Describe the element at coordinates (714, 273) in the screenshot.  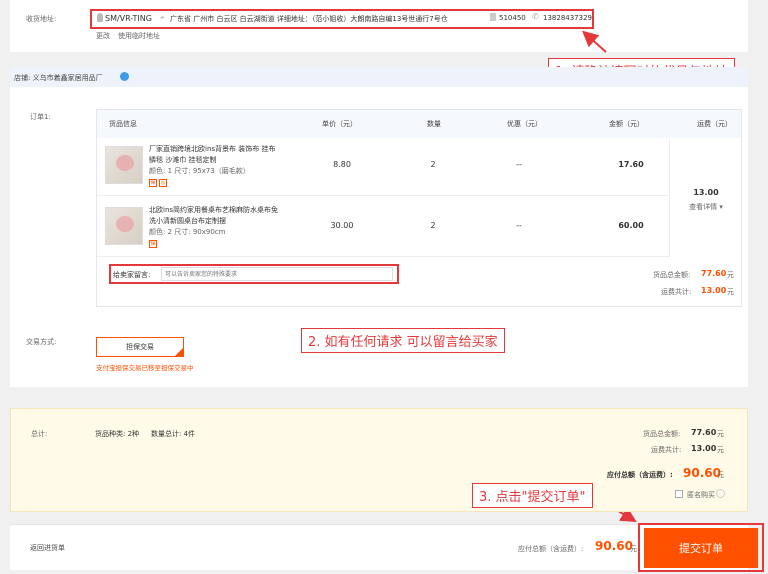
I see `goods-total-value: 77.60` at that location.